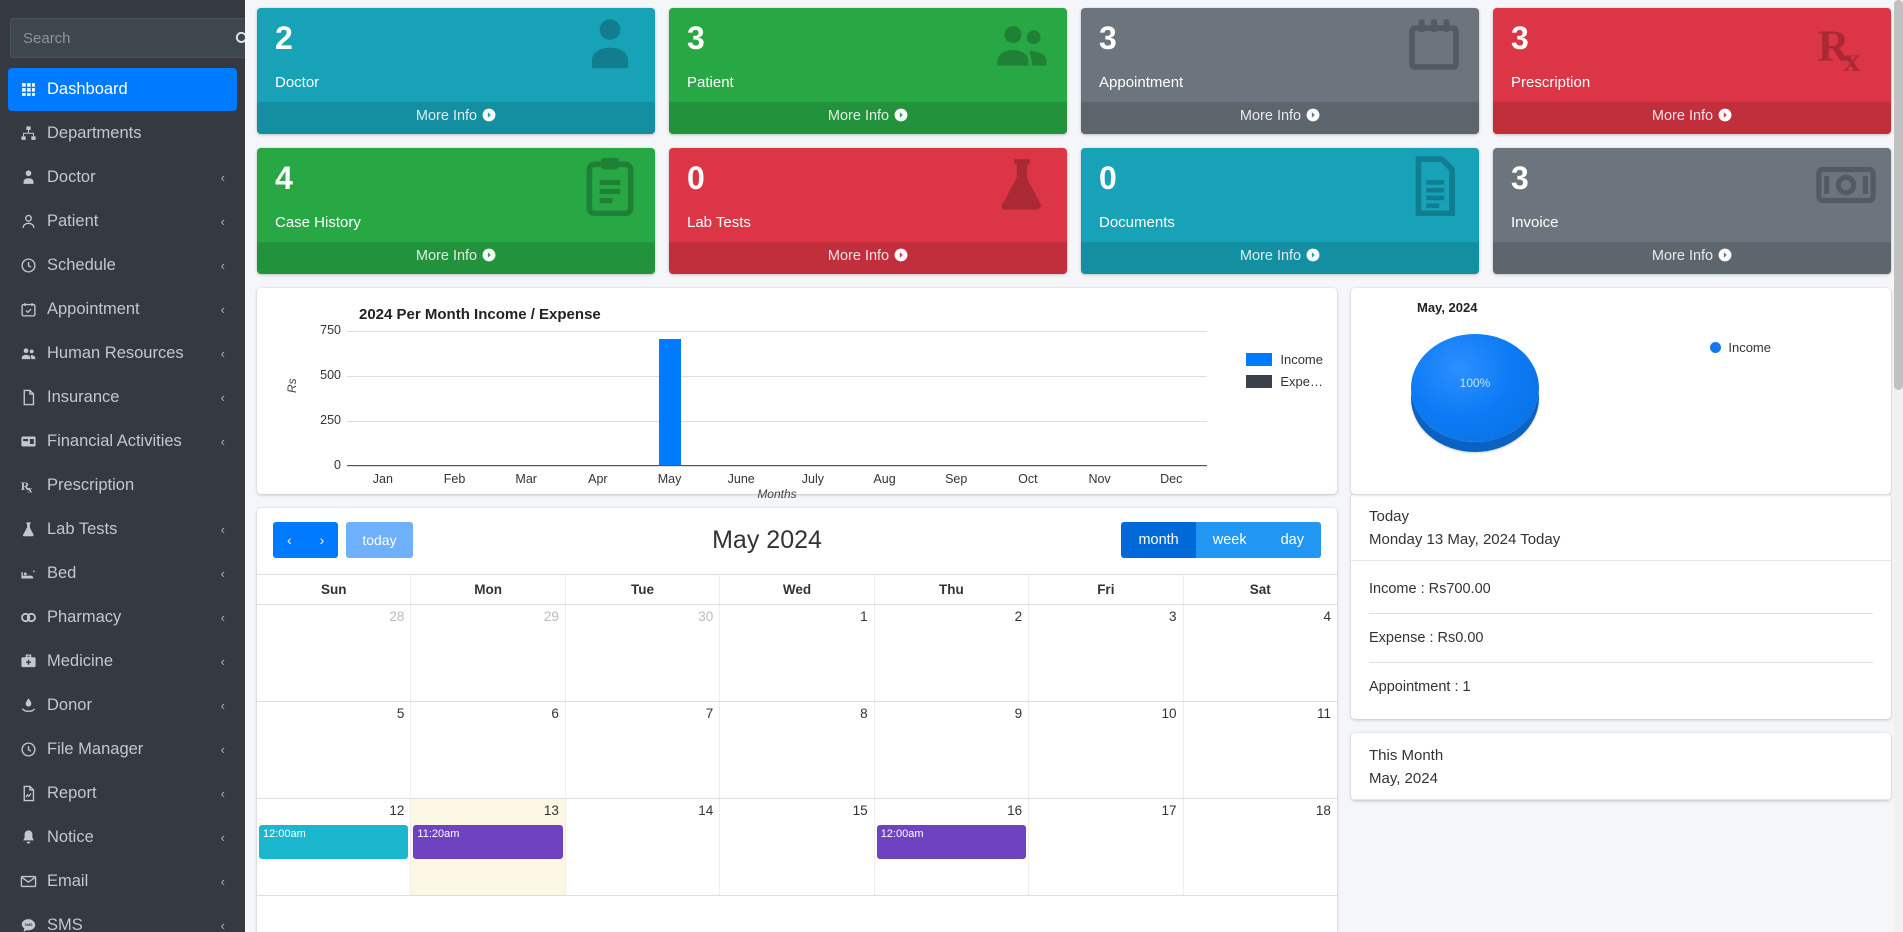 The width and height of the screenshot is (1903, 932). What do you see at coordinates (122, 89) in the screenshot?
I see `sidebar-item-dashboard: Dashboard` at bounding box center [122, 89].